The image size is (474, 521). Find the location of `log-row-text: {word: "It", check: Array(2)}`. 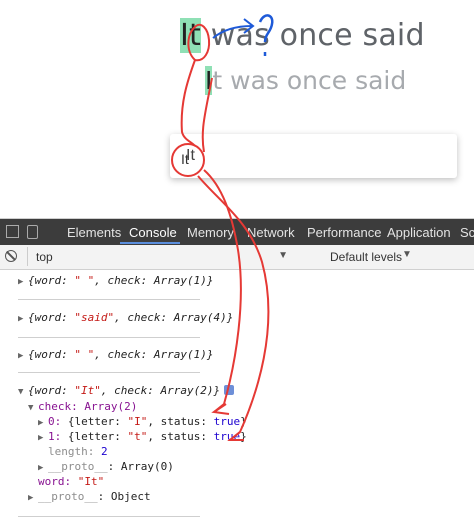

log-row-text: {word: "It", check: Array(2)} is located at coordinates (124, 390).